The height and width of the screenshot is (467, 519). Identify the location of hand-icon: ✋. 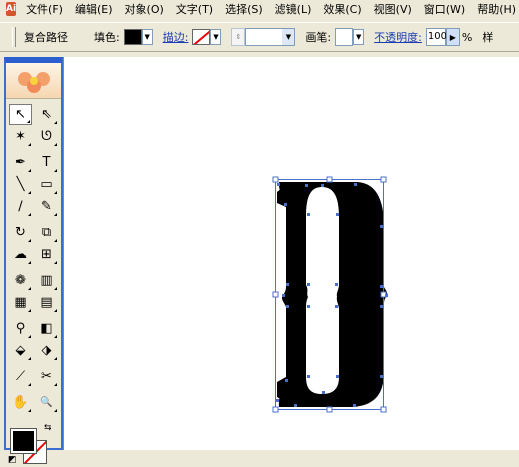
(20, 402).